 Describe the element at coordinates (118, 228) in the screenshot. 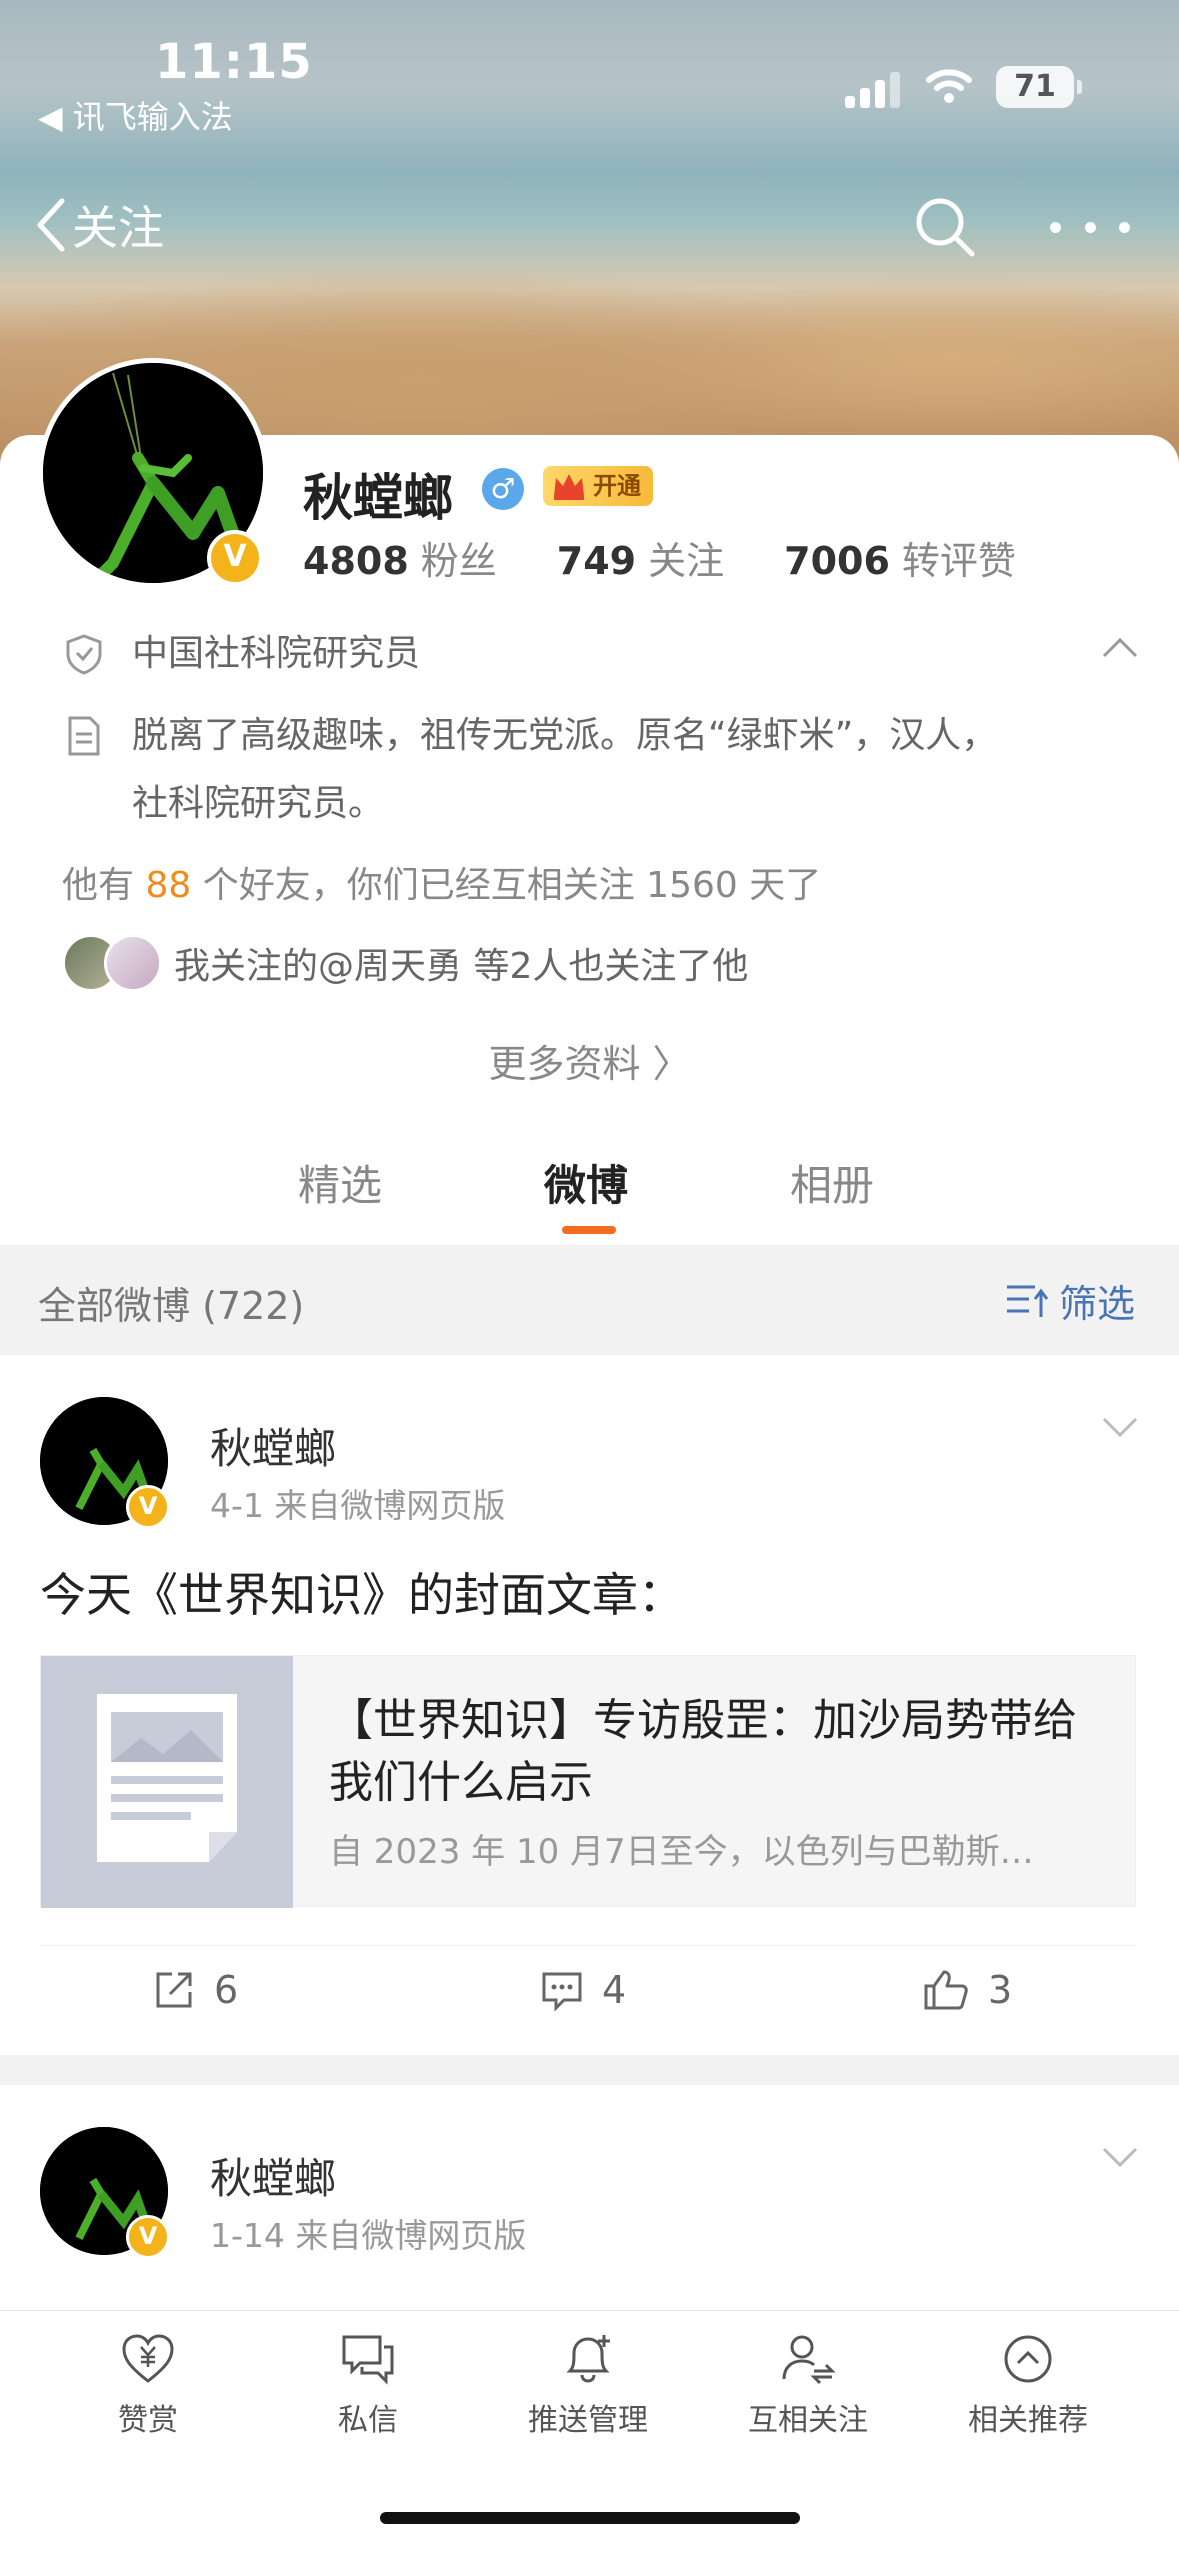

I see `back-label: 关注` at that location.